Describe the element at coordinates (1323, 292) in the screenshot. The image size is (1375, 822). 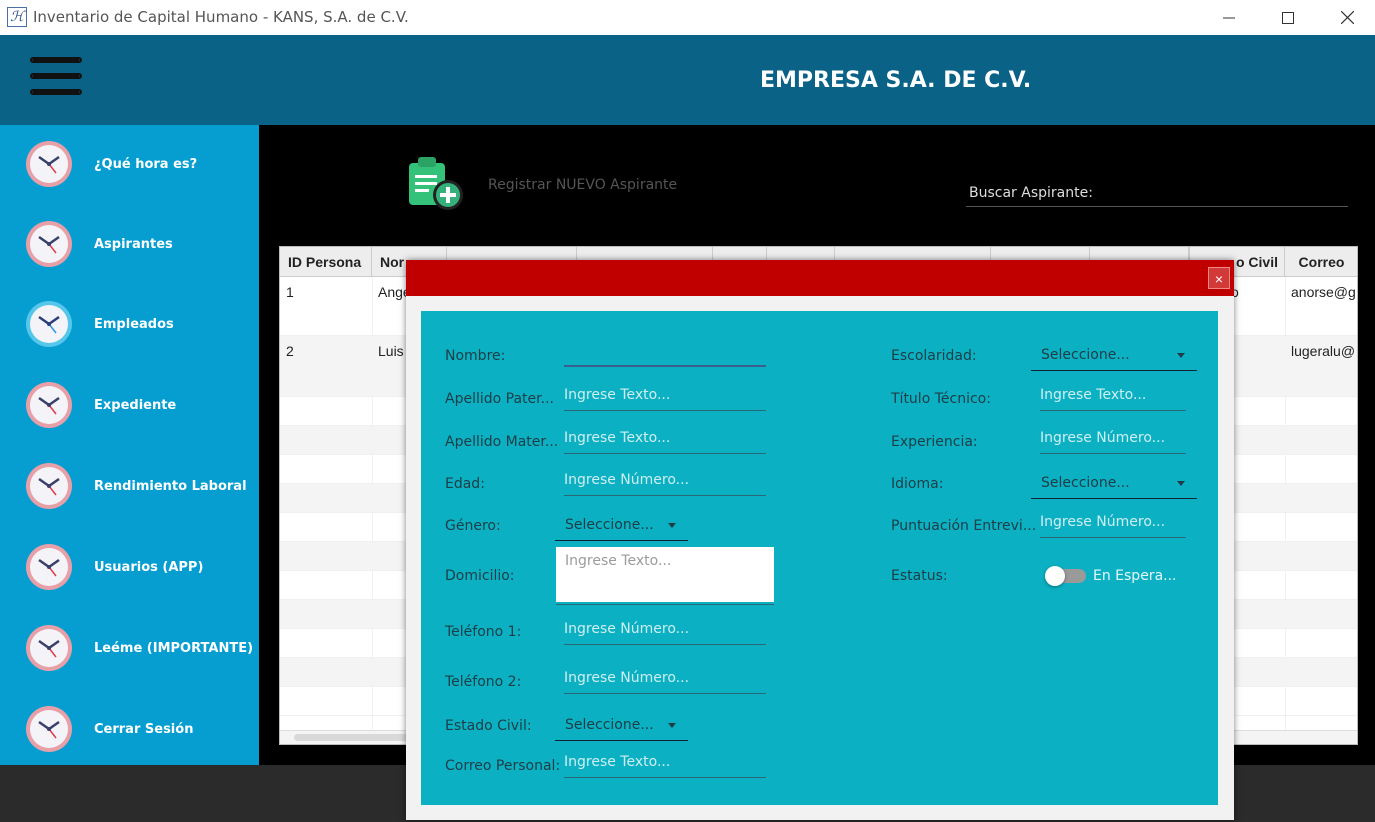
I see `cell-correo: anorse@g` at that location.